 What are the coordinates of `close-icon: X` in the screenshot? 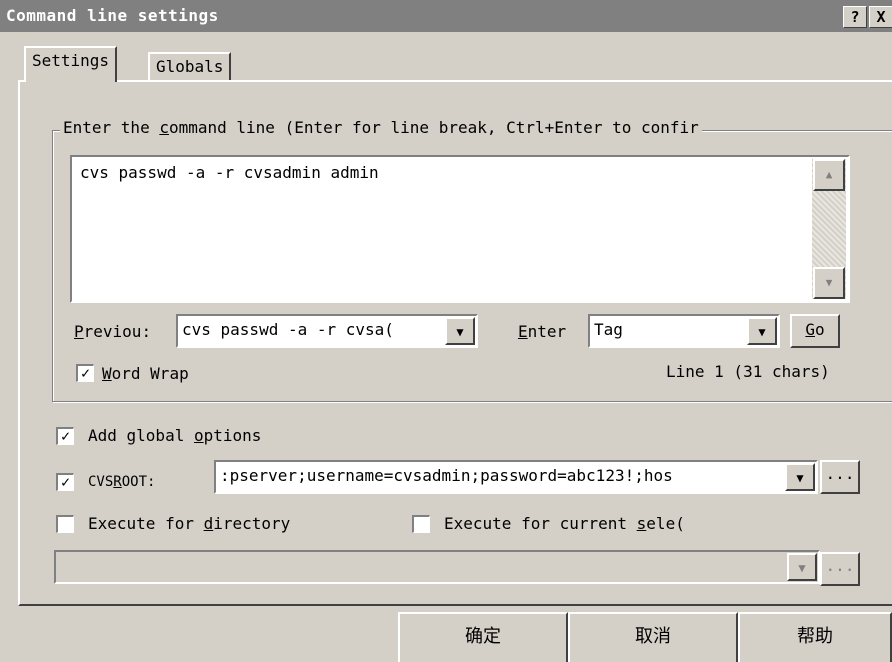 It's located at (880, 17).